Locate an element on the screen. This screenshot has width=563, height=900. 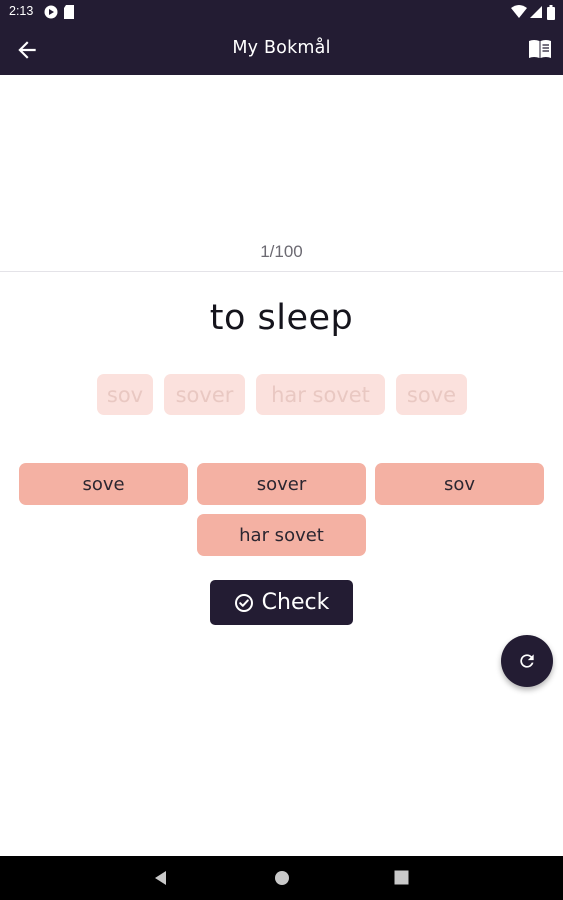
recents-square-icon is located at coordinates (401, 879).